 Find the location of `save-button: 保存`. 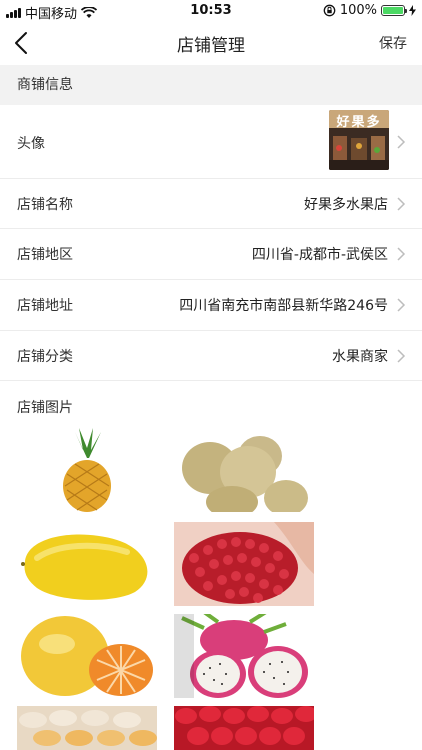

save-button: 保存 is located at coordinates (393, 43).